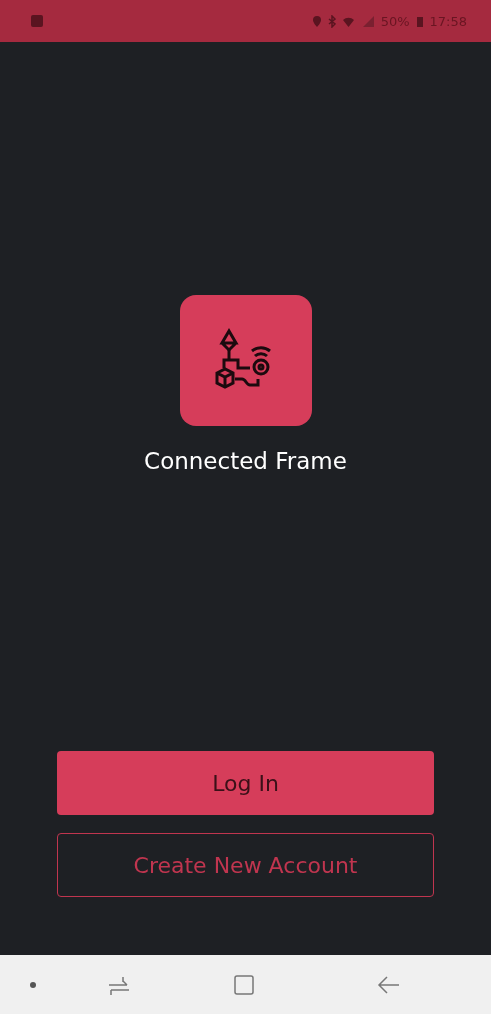 This screenshot has height=1014, width=491. I want to click on home-icon, so click(243, 984).